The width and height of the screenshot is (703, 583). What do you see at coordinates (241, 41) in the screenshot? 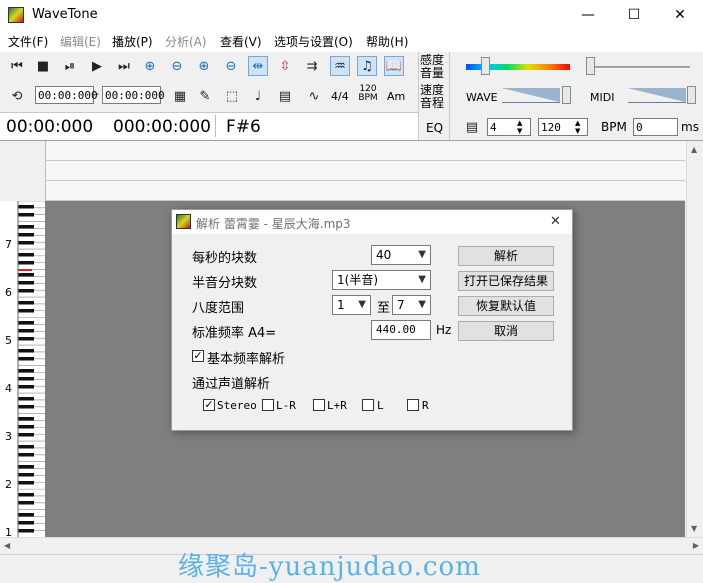
I see `menu-view: 查看(V)` at bounding box center [241, 41].